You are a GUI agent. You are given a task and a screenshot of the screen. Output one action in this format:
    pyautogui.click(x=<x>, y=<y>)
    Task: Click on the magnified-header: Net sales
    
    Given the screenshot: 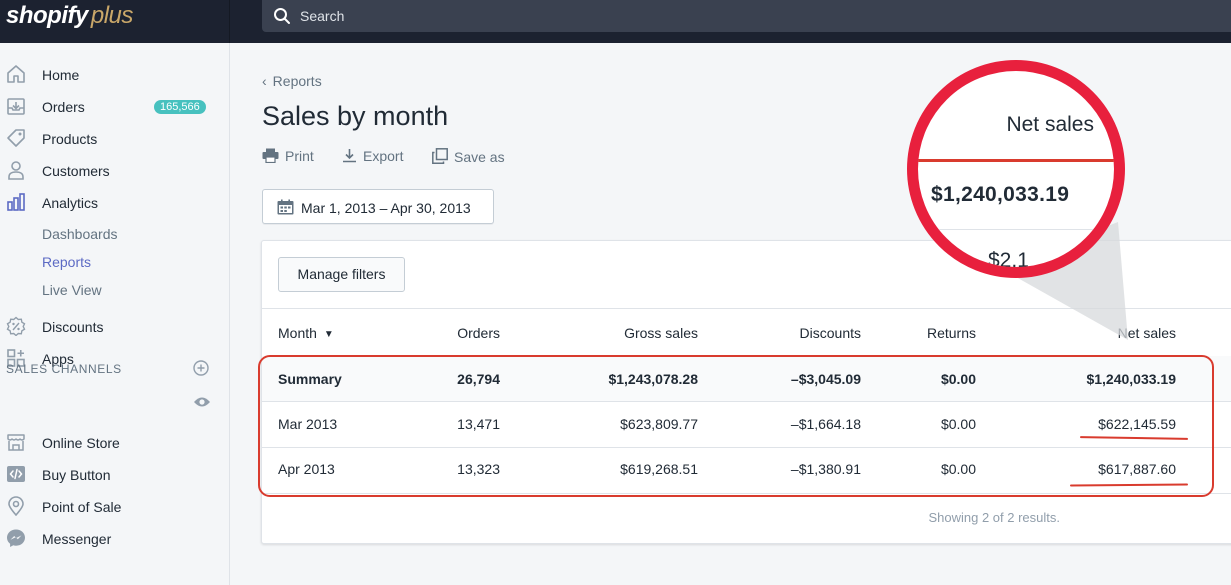 What is the action you would take?
    pyautogui.click(x=1050, y=124)
    